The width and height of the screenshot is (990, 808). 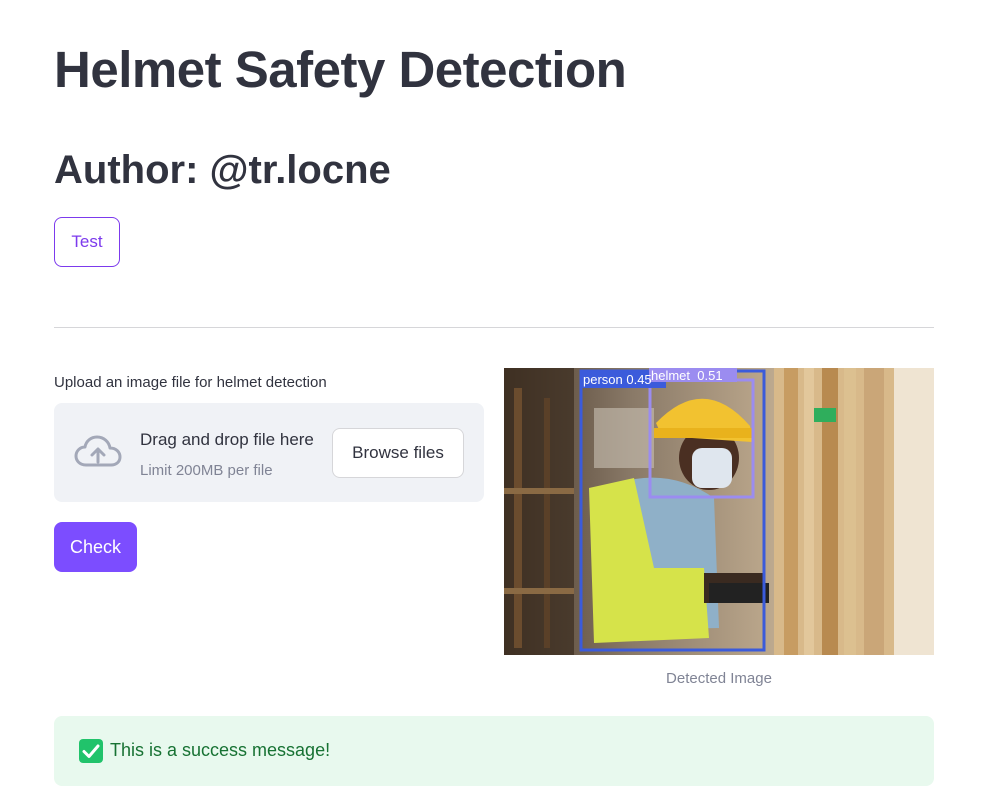 I want to click on image-caption: Detected Image, so click(x=719, y=678).